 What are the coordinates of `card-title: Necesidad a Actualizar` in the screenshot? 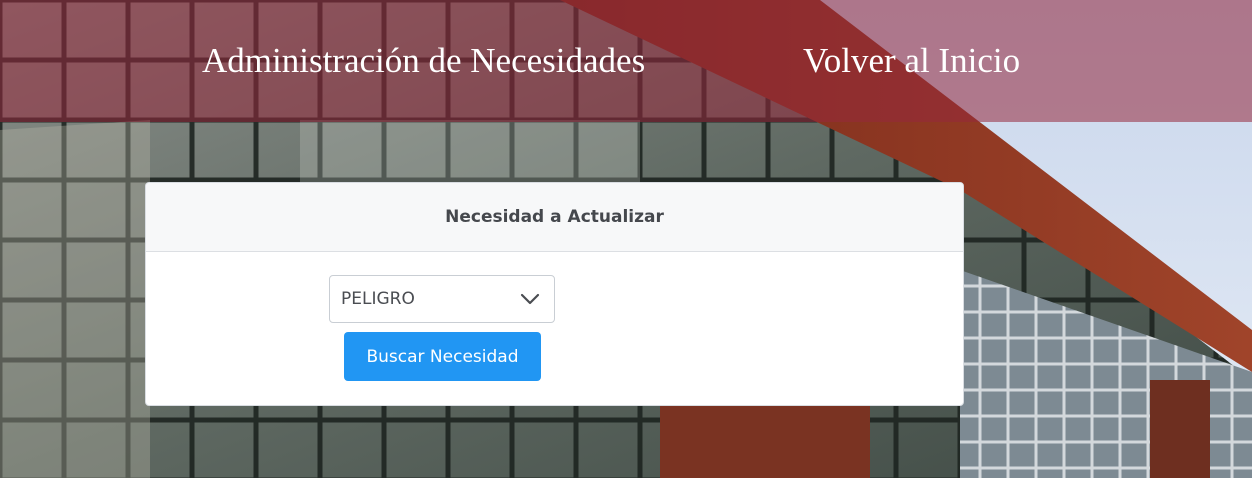 It's located at (554, 217).